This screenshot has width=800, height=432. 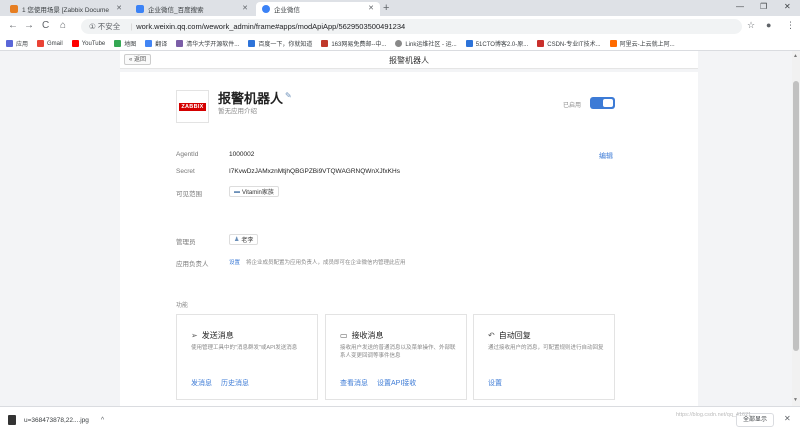 What do you see at coordinates (285, 45) in the screenshot?
I see `bookmark-label: 百度一下，你就知道` at bounding box center [285, 45].